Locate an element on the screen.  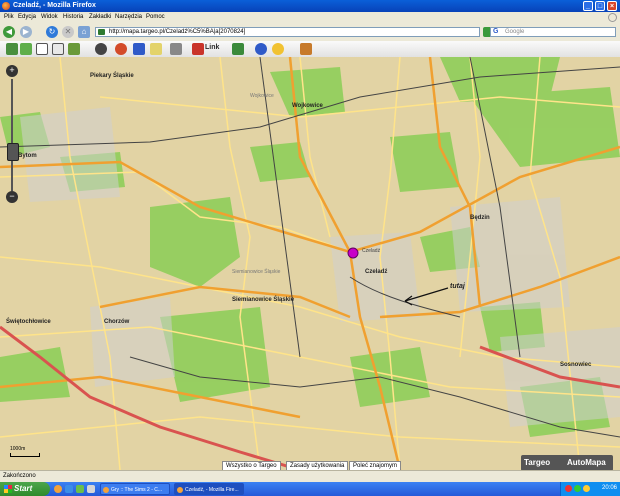
scale-bar is located at coordinates (25, 455).